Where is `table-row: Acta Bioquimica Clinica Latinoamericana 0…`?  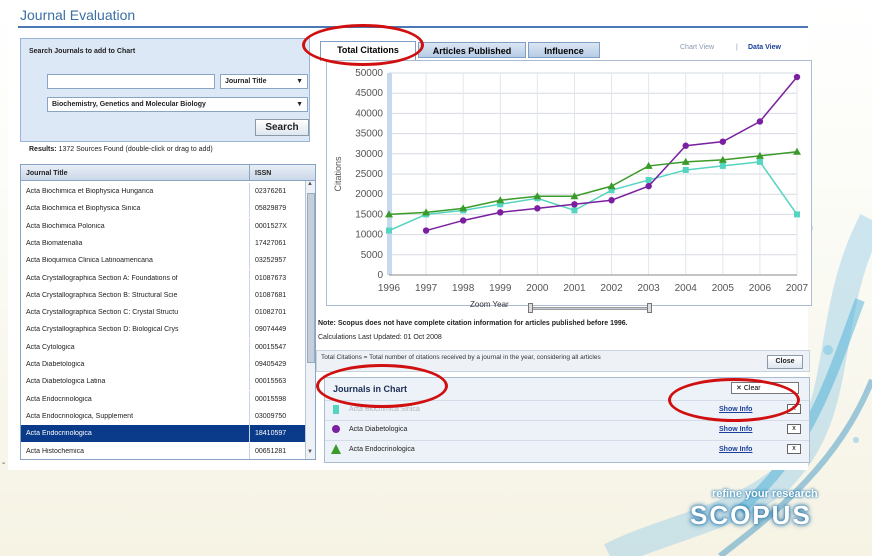
table-row: Acta Bioquimica Clinica Latinoamericana 0… is located at coordinates (163, 261).